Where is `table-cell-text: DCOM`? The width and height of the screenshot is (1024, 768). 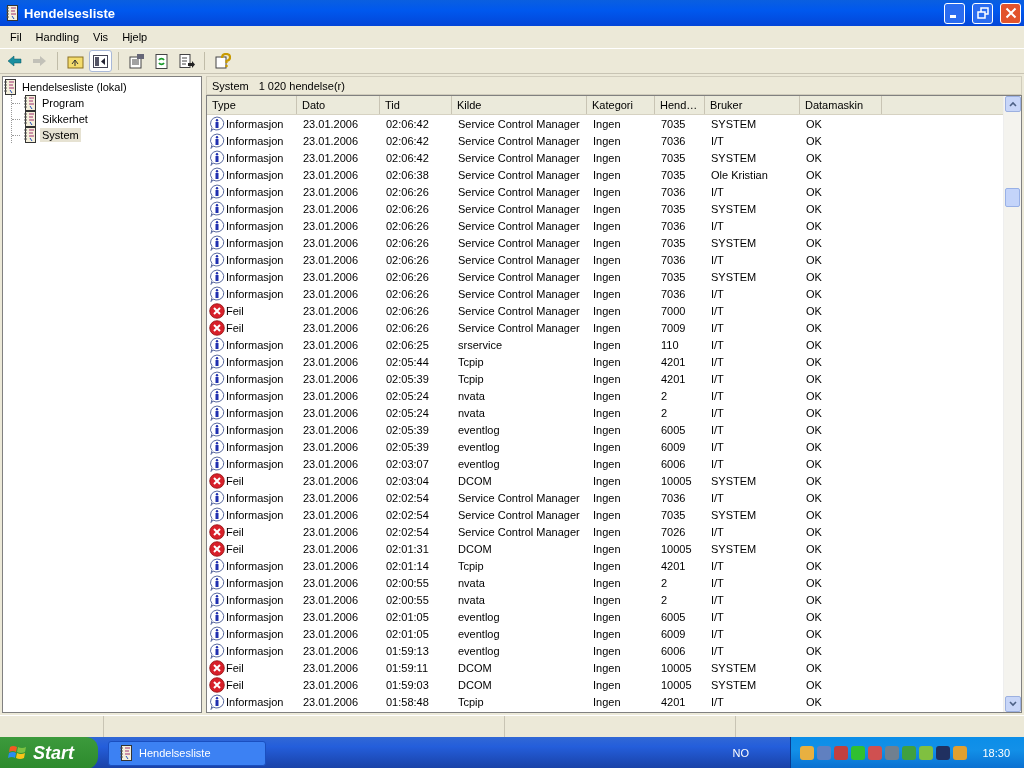
table-cell-text: DCOM is located at coordinates (475, 684).